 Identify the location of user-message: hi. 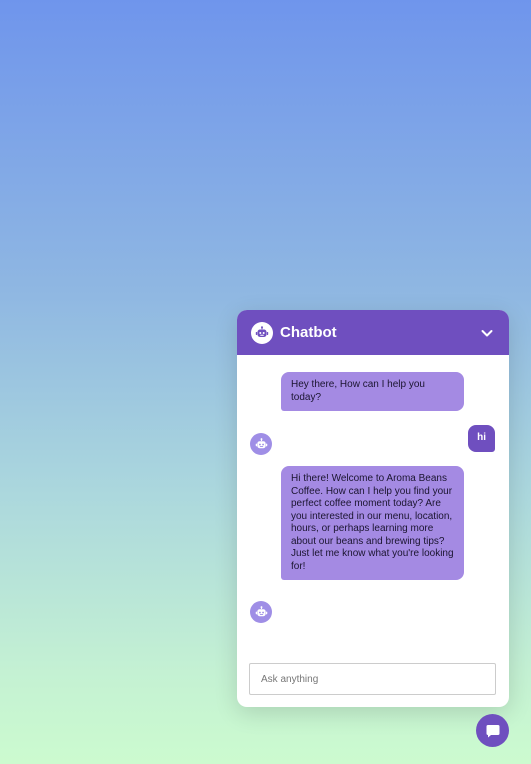
(481, 438).